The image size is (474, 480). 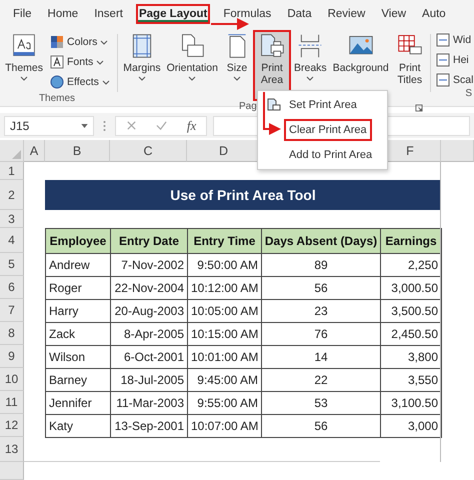 What do you see at coordinates (248, 107) in the screenshot?
I see `group-label: Pag` at bounding box center [248, 107].